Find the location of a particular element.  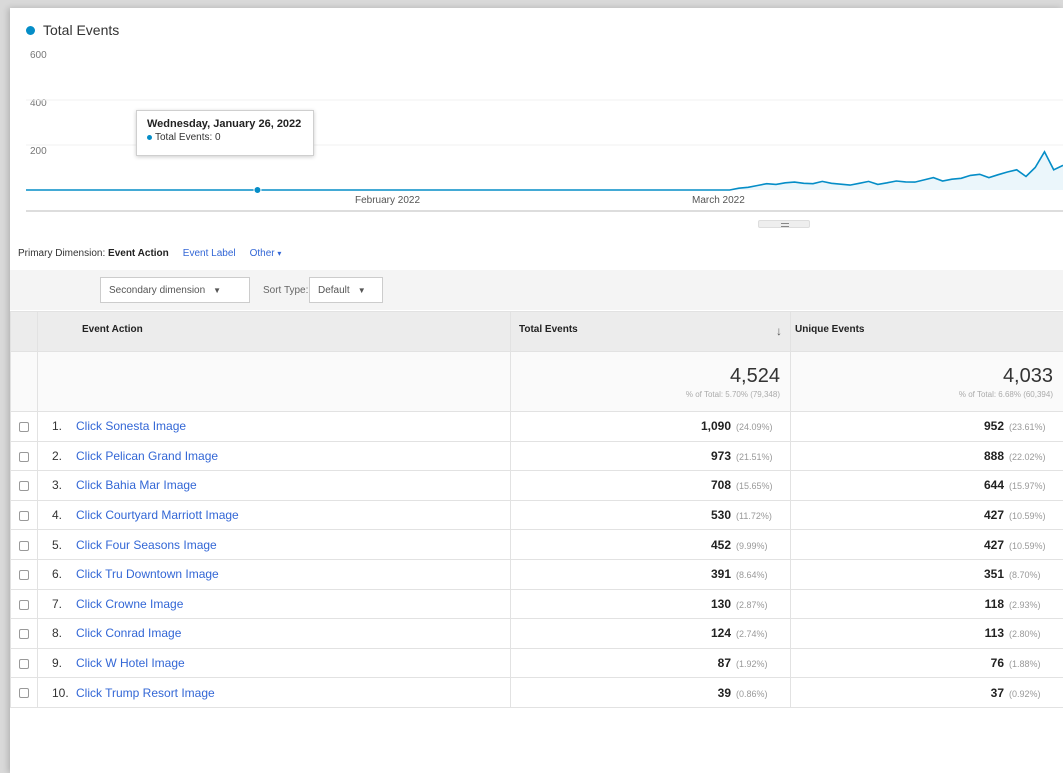

unique-events-cell: 888 (22.02%) is located at coordinates (926, 456).